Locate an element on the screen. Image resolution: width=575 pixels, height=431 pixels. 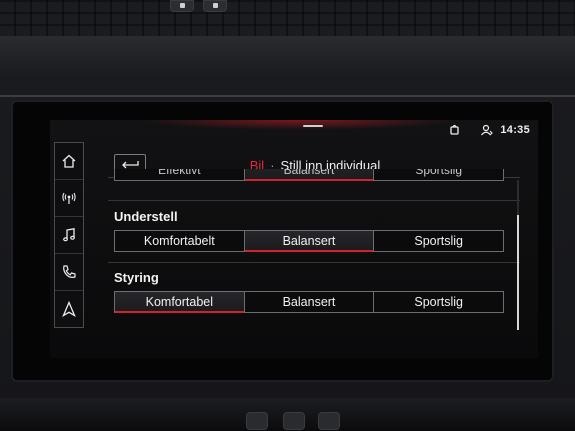
styring-segmented-control: Komfortabel Balansert Sportslig is located at coordinates (309, 302).